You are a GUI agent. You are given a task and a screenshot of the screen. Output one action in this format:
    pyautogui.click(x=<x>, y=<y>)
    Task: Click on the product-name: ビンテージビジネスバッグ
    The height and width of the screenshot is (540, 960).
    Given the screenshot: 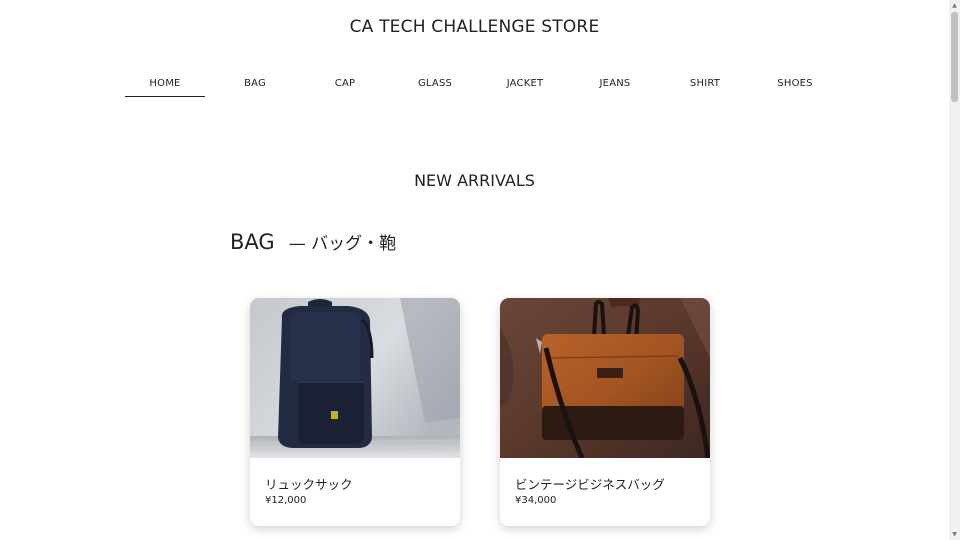 What is the action you would take?
    pyautogui.click(x=590, y=484)
    